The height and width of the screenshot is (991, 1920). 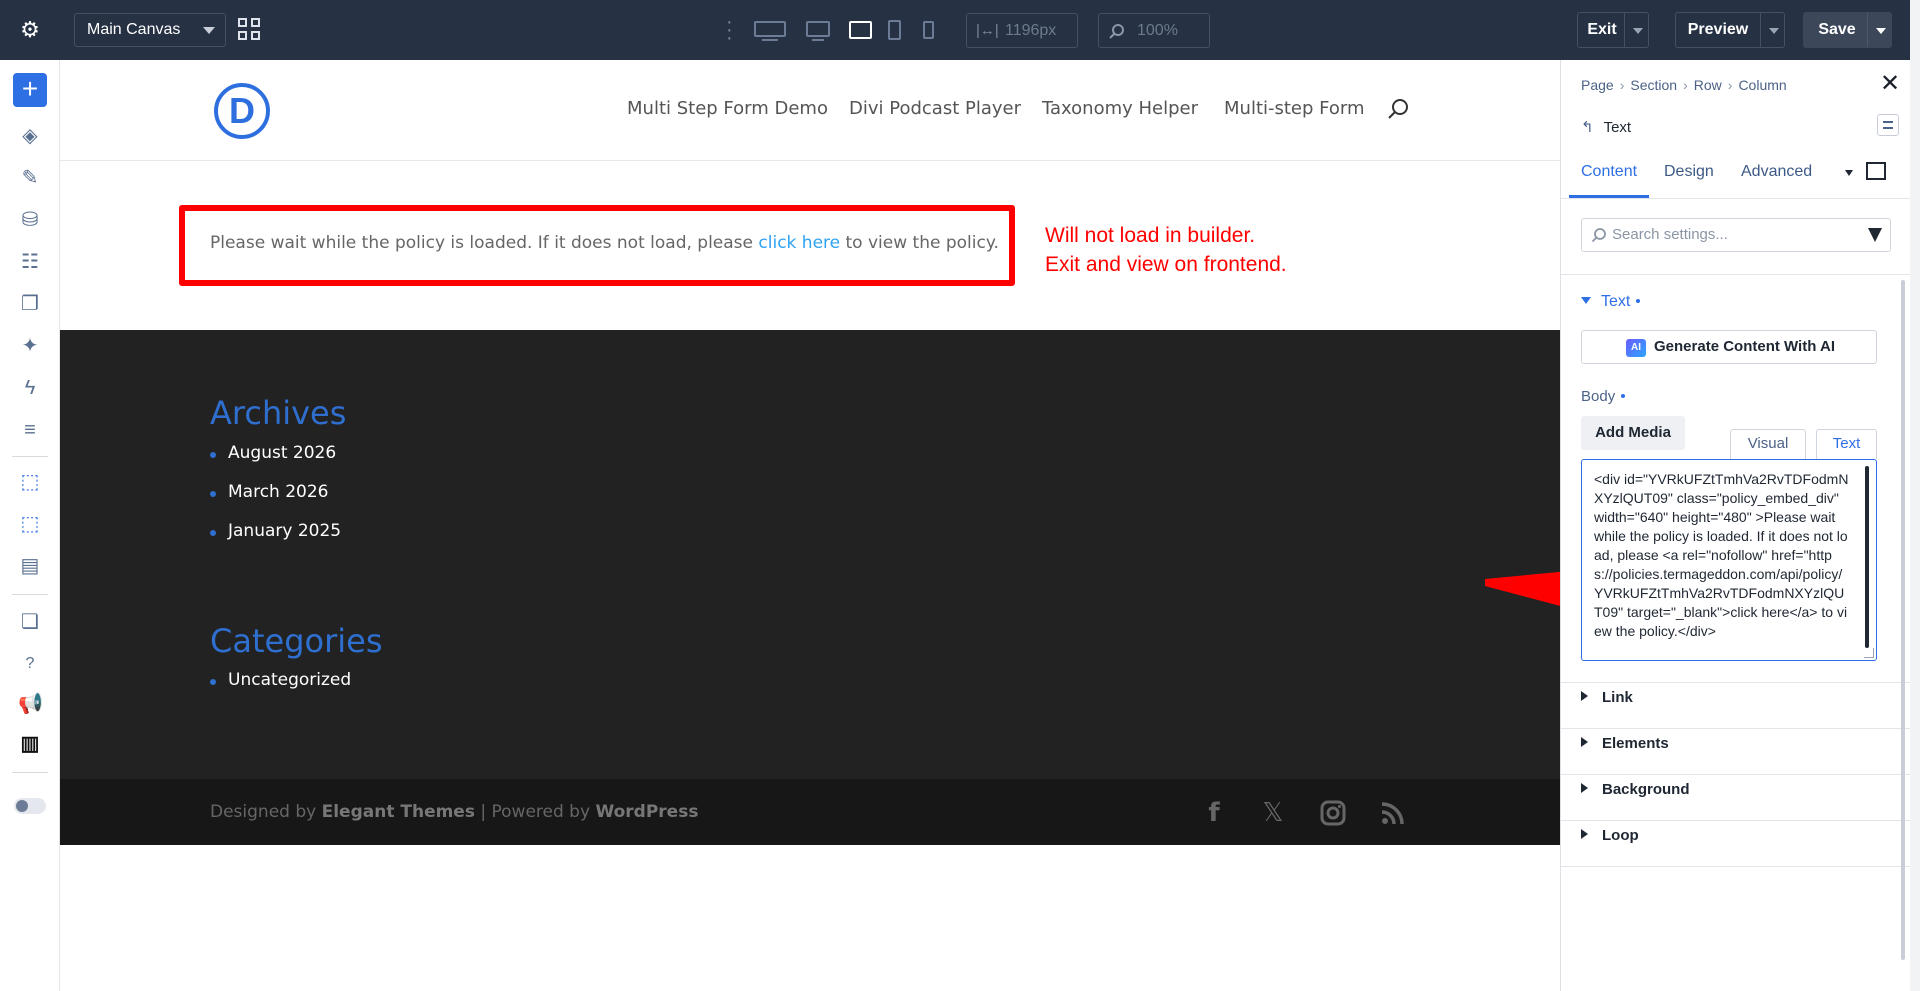 What do you see at coordinates (1273, 813) in the screenshot?
I see `x-twitter-icon: 𝕏` at bounding box center [1273, 813].